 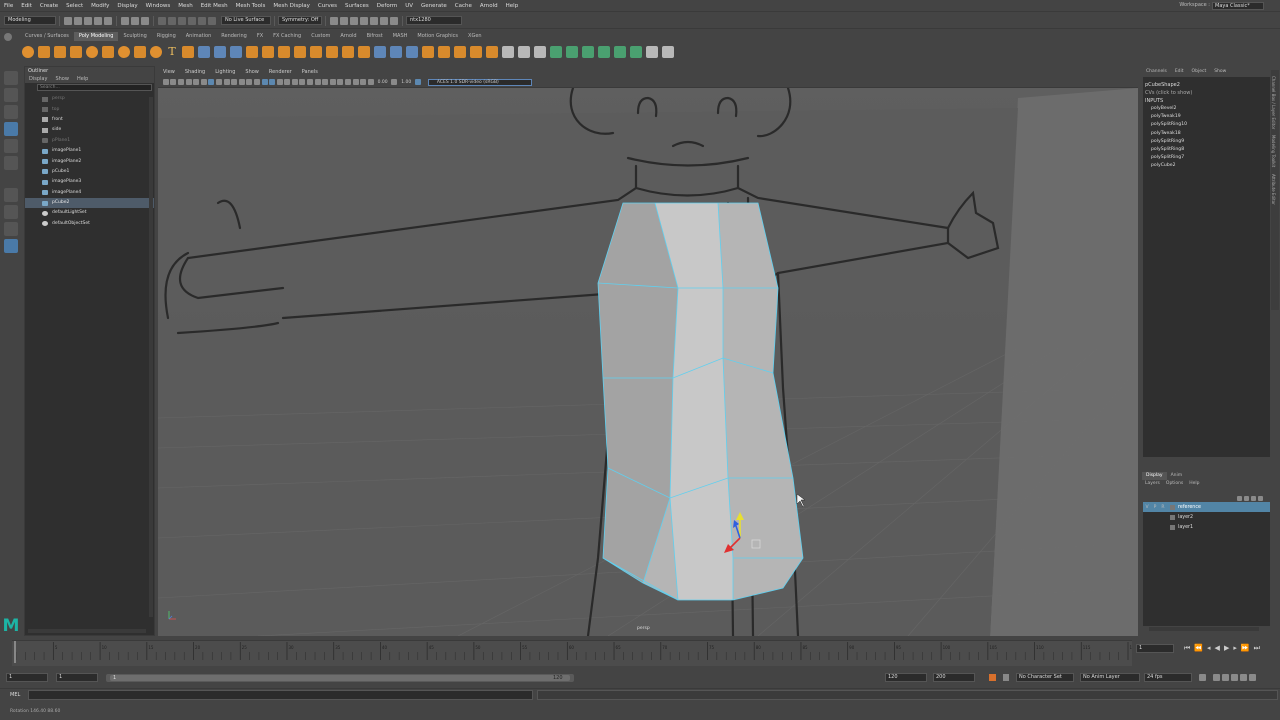 What do you see at coordinates (1206, 117) in the screenshot?
I see `input-node: polyTweak19` at bounding box center [1206, 117].